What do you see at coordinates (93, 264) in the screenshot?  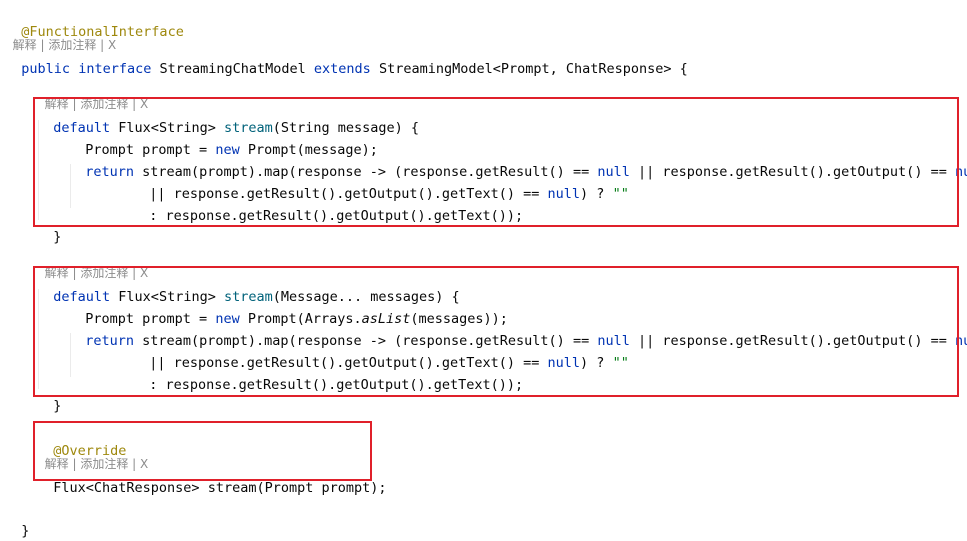 I see `code-lens-method-2: 解释 | 添加注释 | X` at bounding box center [93, 264].